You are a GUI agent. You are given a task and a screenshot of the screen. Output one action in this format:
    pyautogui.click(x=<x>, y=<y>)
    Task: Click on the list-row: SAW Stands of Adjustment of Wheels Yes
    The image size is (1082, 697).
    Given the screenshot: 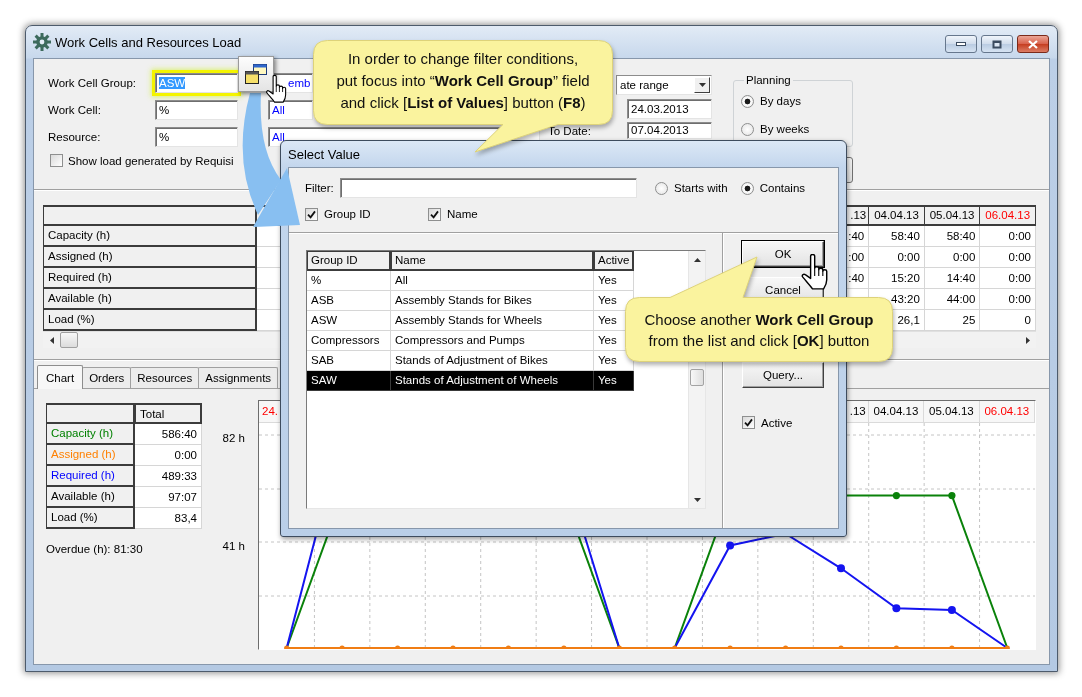 What is the action you would take?
    pyautogui.click(x=470, y=381)
    